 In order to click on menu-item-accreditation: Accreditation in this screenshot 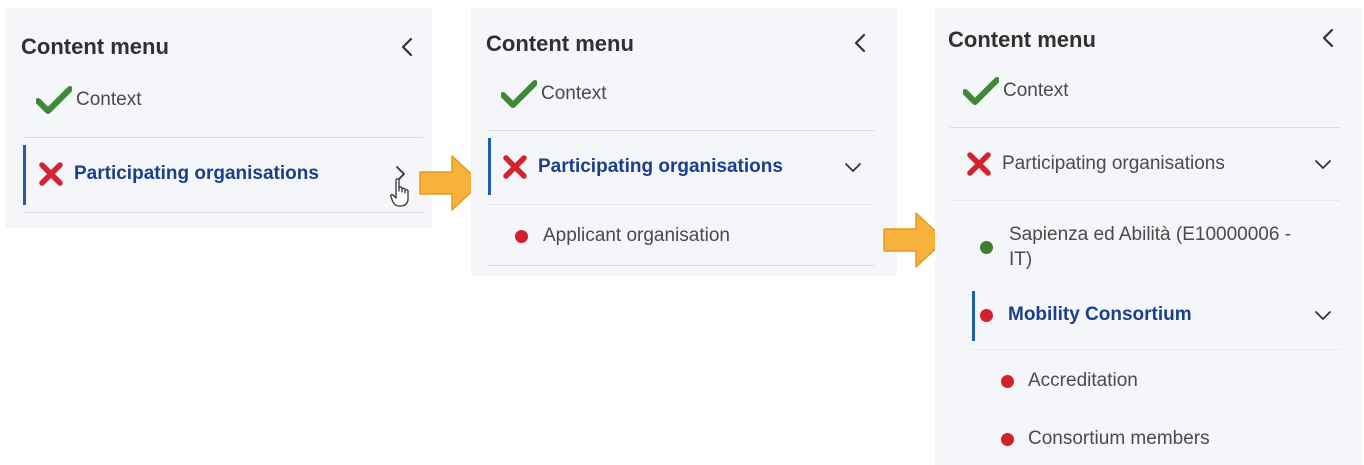, I will do `click(1069, 381)`.